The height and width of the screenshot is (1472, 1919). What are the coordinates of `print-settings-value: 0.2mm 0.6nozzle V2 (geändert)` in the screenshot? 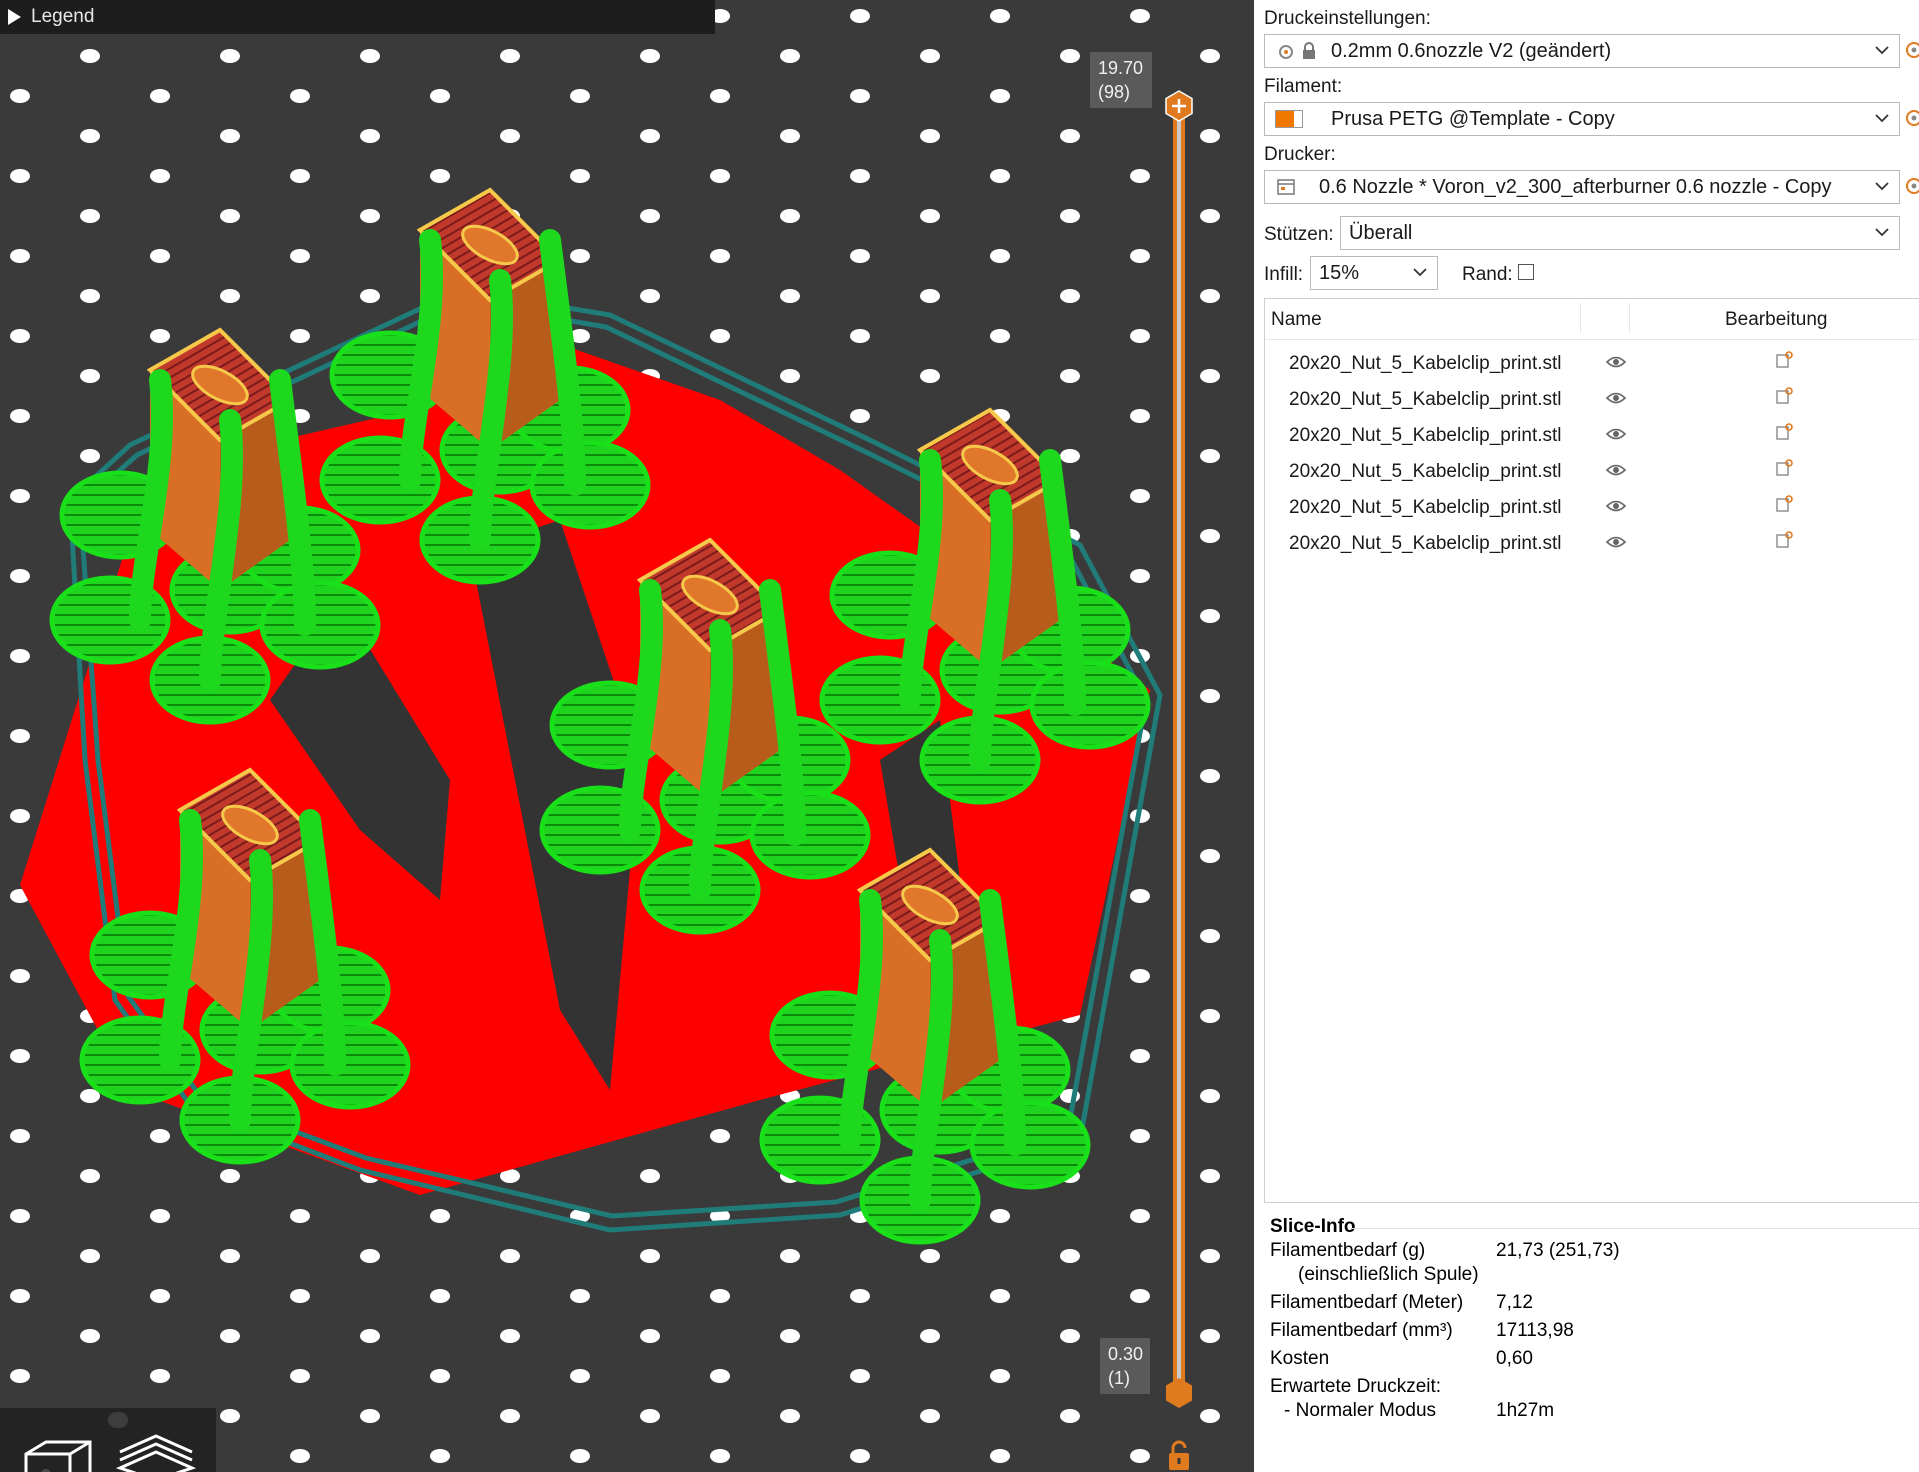 It's located at (1471, 50).